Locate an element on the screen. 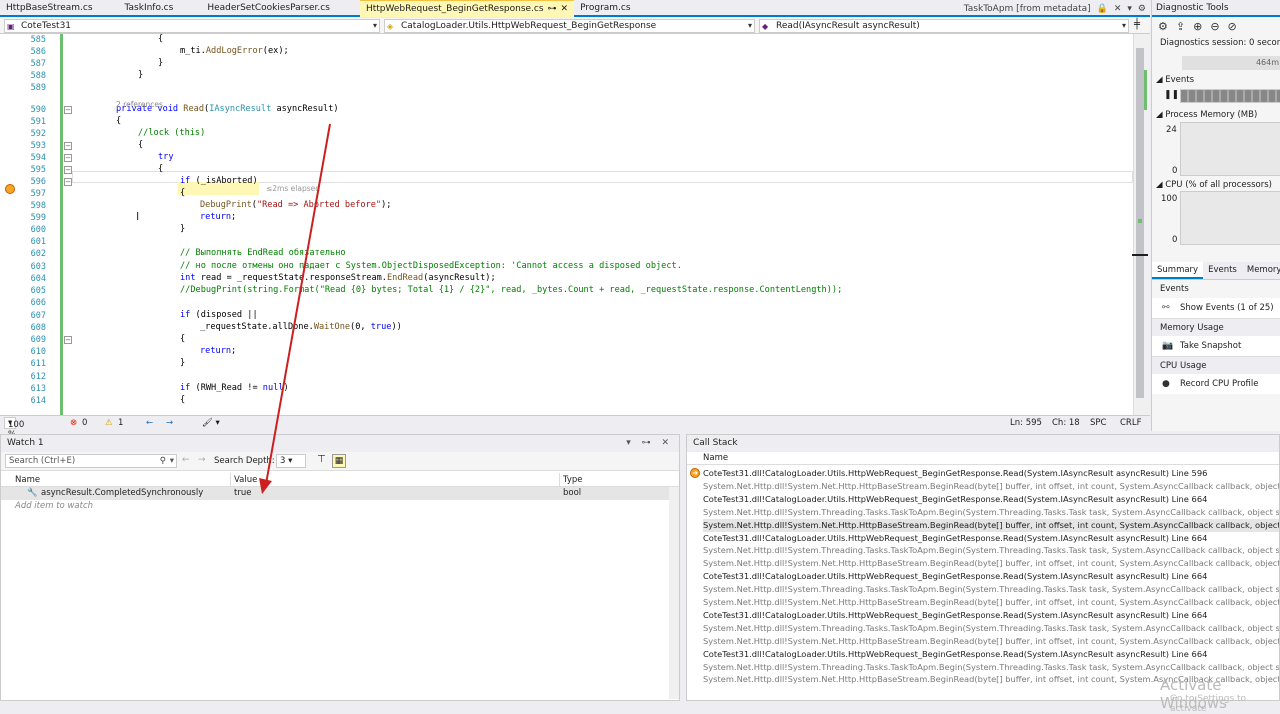  take-snapshot-link: 📷 Take Snapshot is located at coordinates (1216, 346).